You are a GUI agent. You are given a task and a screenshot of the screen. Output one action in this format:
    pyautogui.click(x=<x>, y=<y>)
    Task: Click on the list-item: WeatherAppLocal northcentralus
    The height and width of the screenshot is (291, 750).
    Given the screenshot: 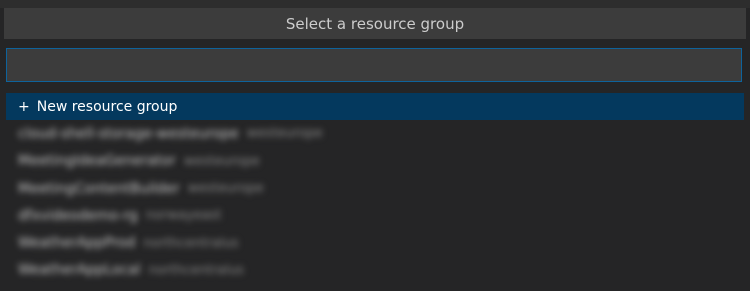 What is the action you would take?
    pyautogui.click(x=375, y=270)
    